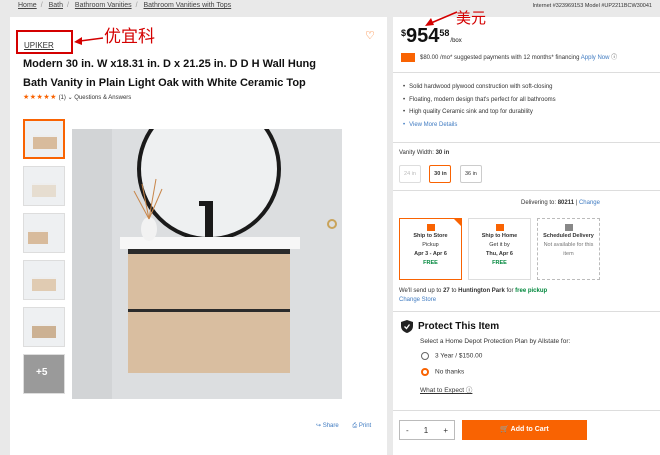  What do you see at coordinates (442, 372) in the screenshot?
I see `protection-plan-none: No thanks` at bounding box center [442, 372].